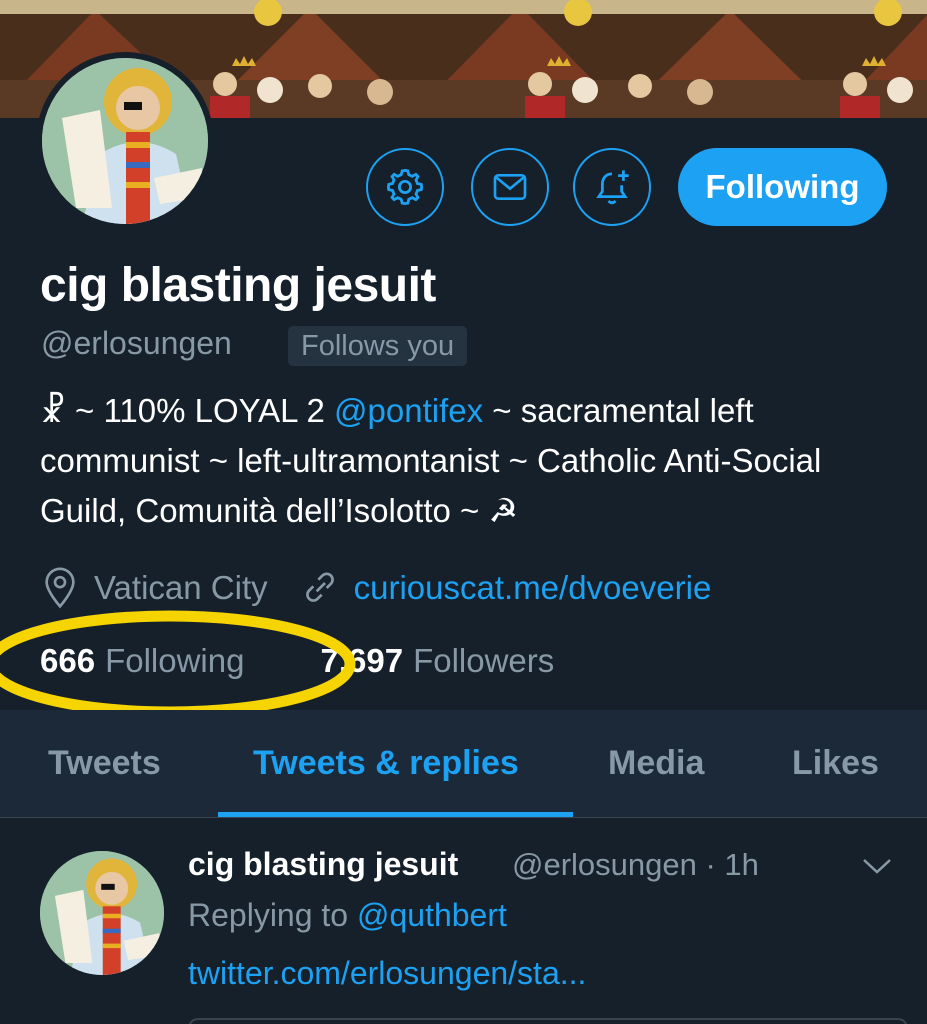 The width and height of the screenshot is (927, 1024). What do you see at coordinates (635, 864) in the screenshot?
I see `tweet-handle-time: @erlosungen · 1h` at bounding box center [635, 864].